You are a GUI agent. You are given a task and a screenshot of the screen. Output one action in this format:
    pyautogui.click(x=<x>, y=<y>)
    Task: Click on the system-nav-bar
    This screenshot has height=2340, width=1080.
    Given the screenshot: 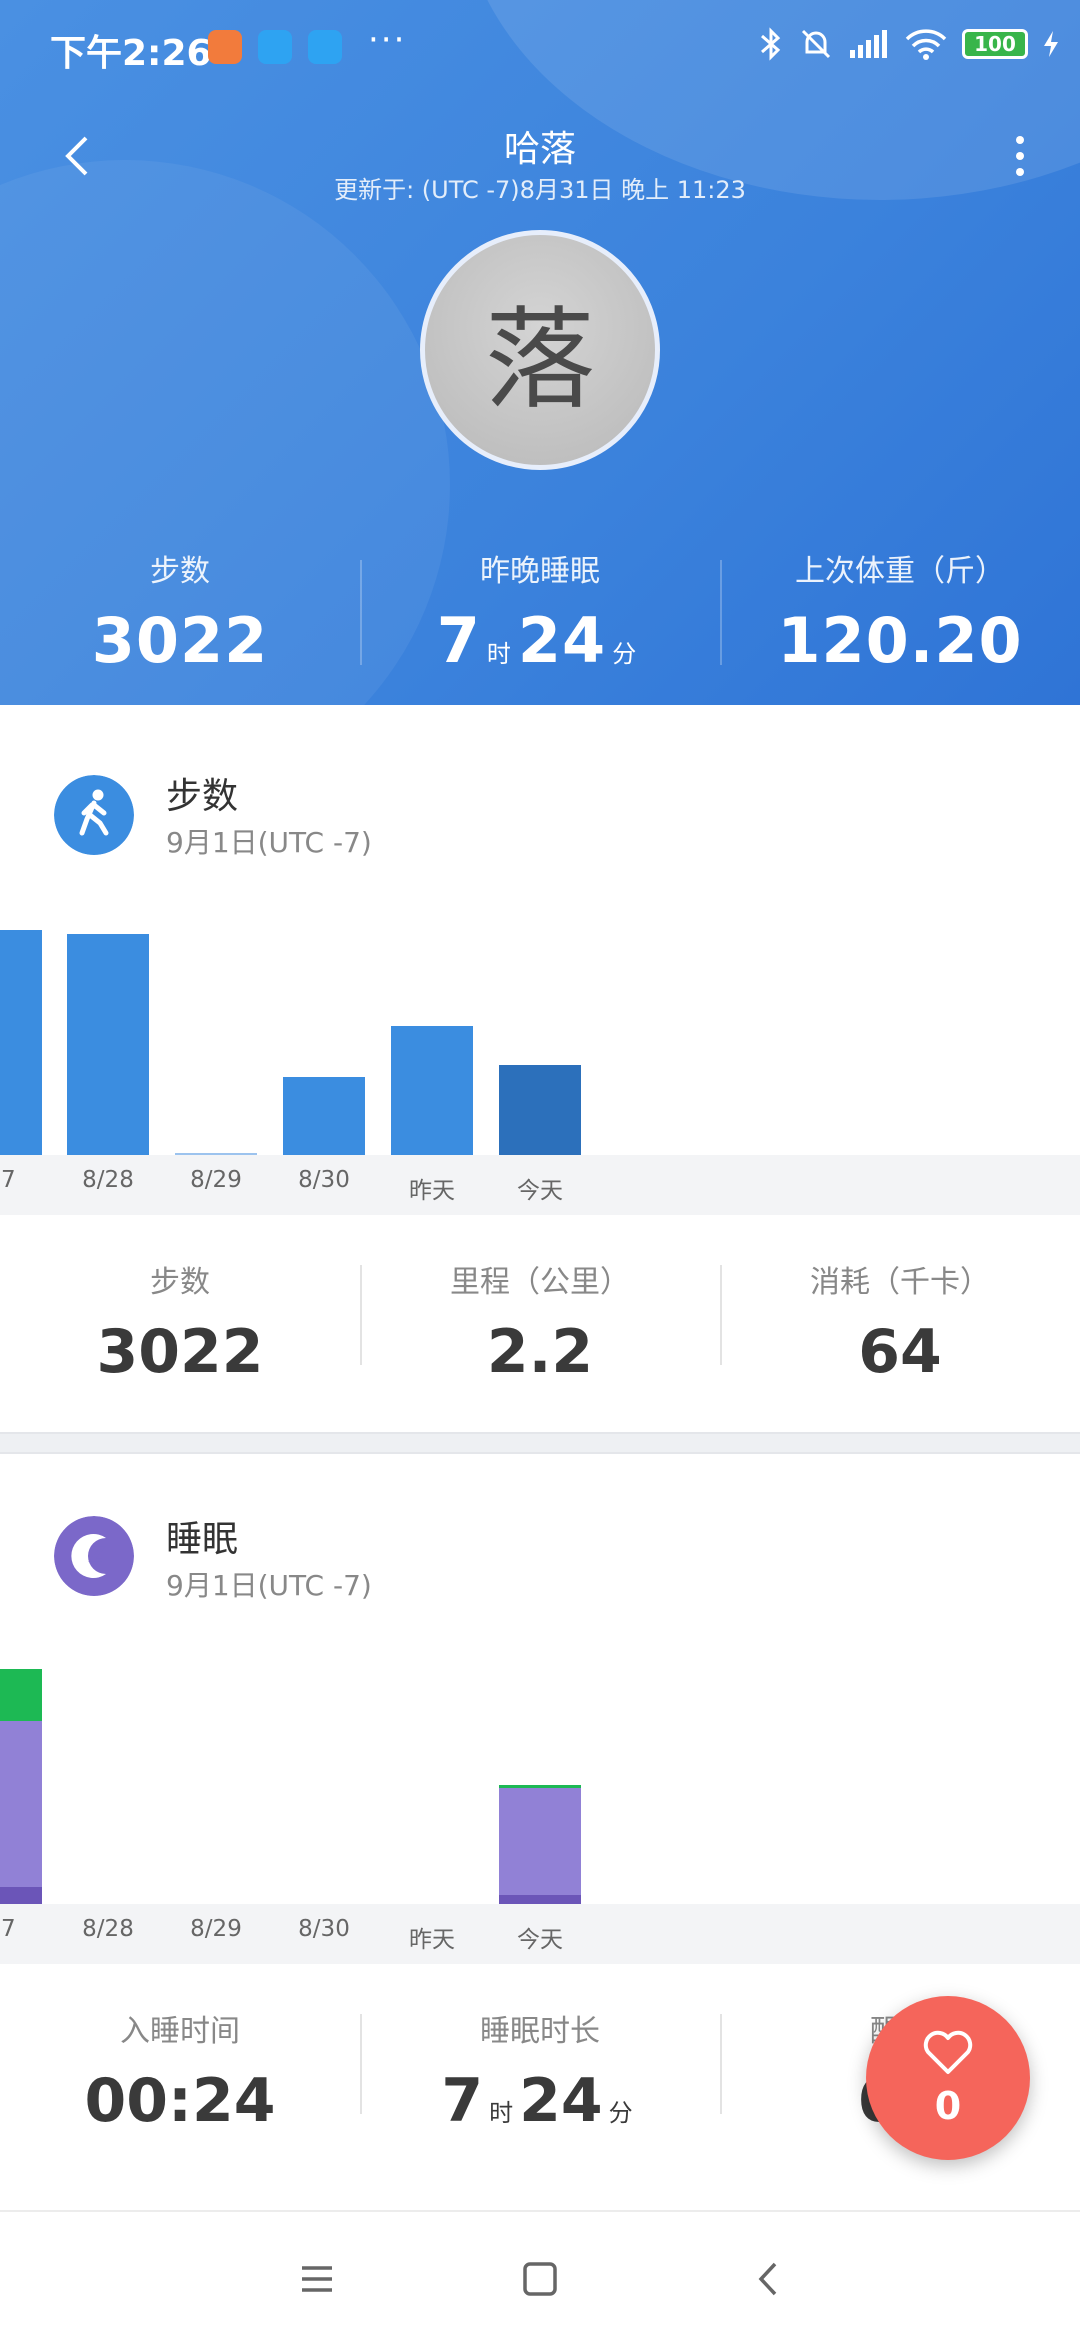 What is the action you would take?
    pyautogui.click(x=540, y=2275)
    